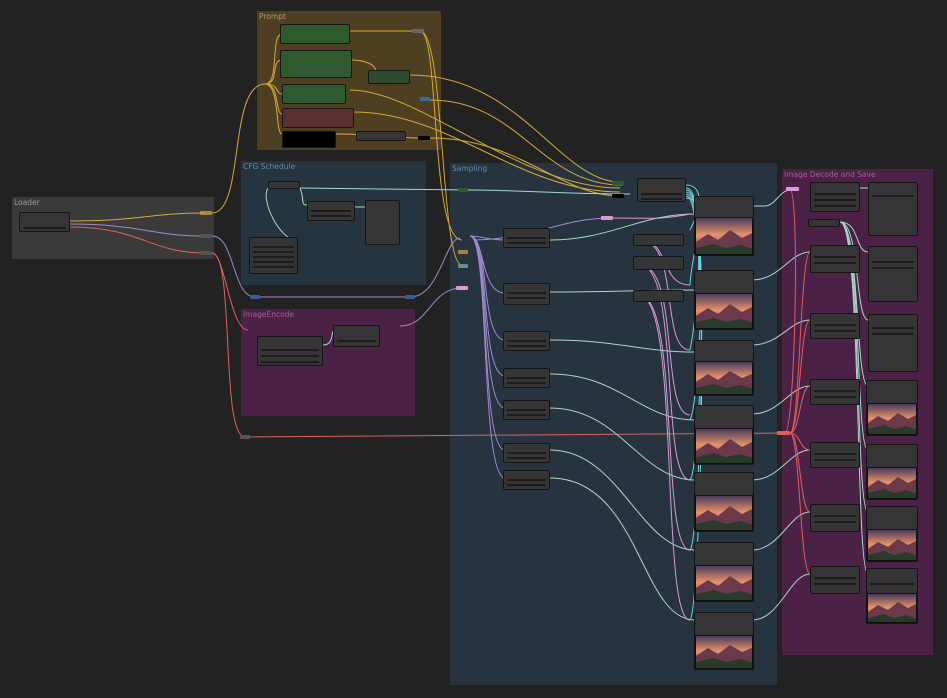  I want to click on cfg-preview-node, so click(382, 222).